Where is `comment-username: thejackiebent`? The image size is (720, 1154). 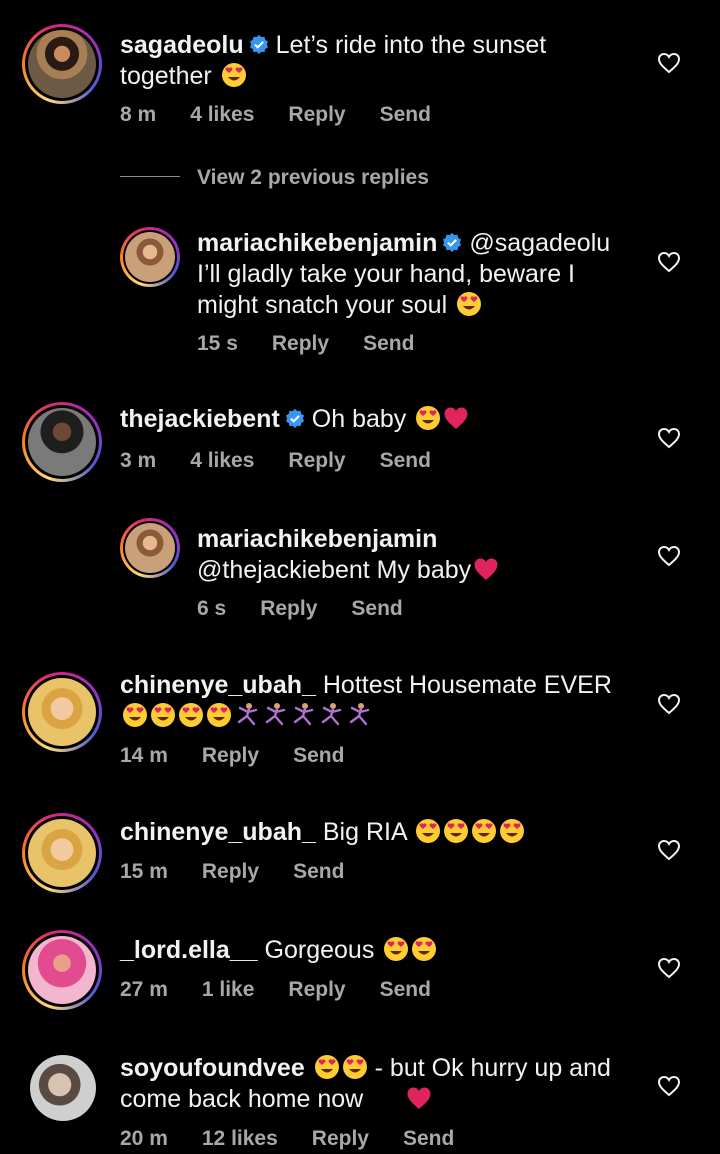 comment-username: thejackiebent is located at coordinates (200, 419).